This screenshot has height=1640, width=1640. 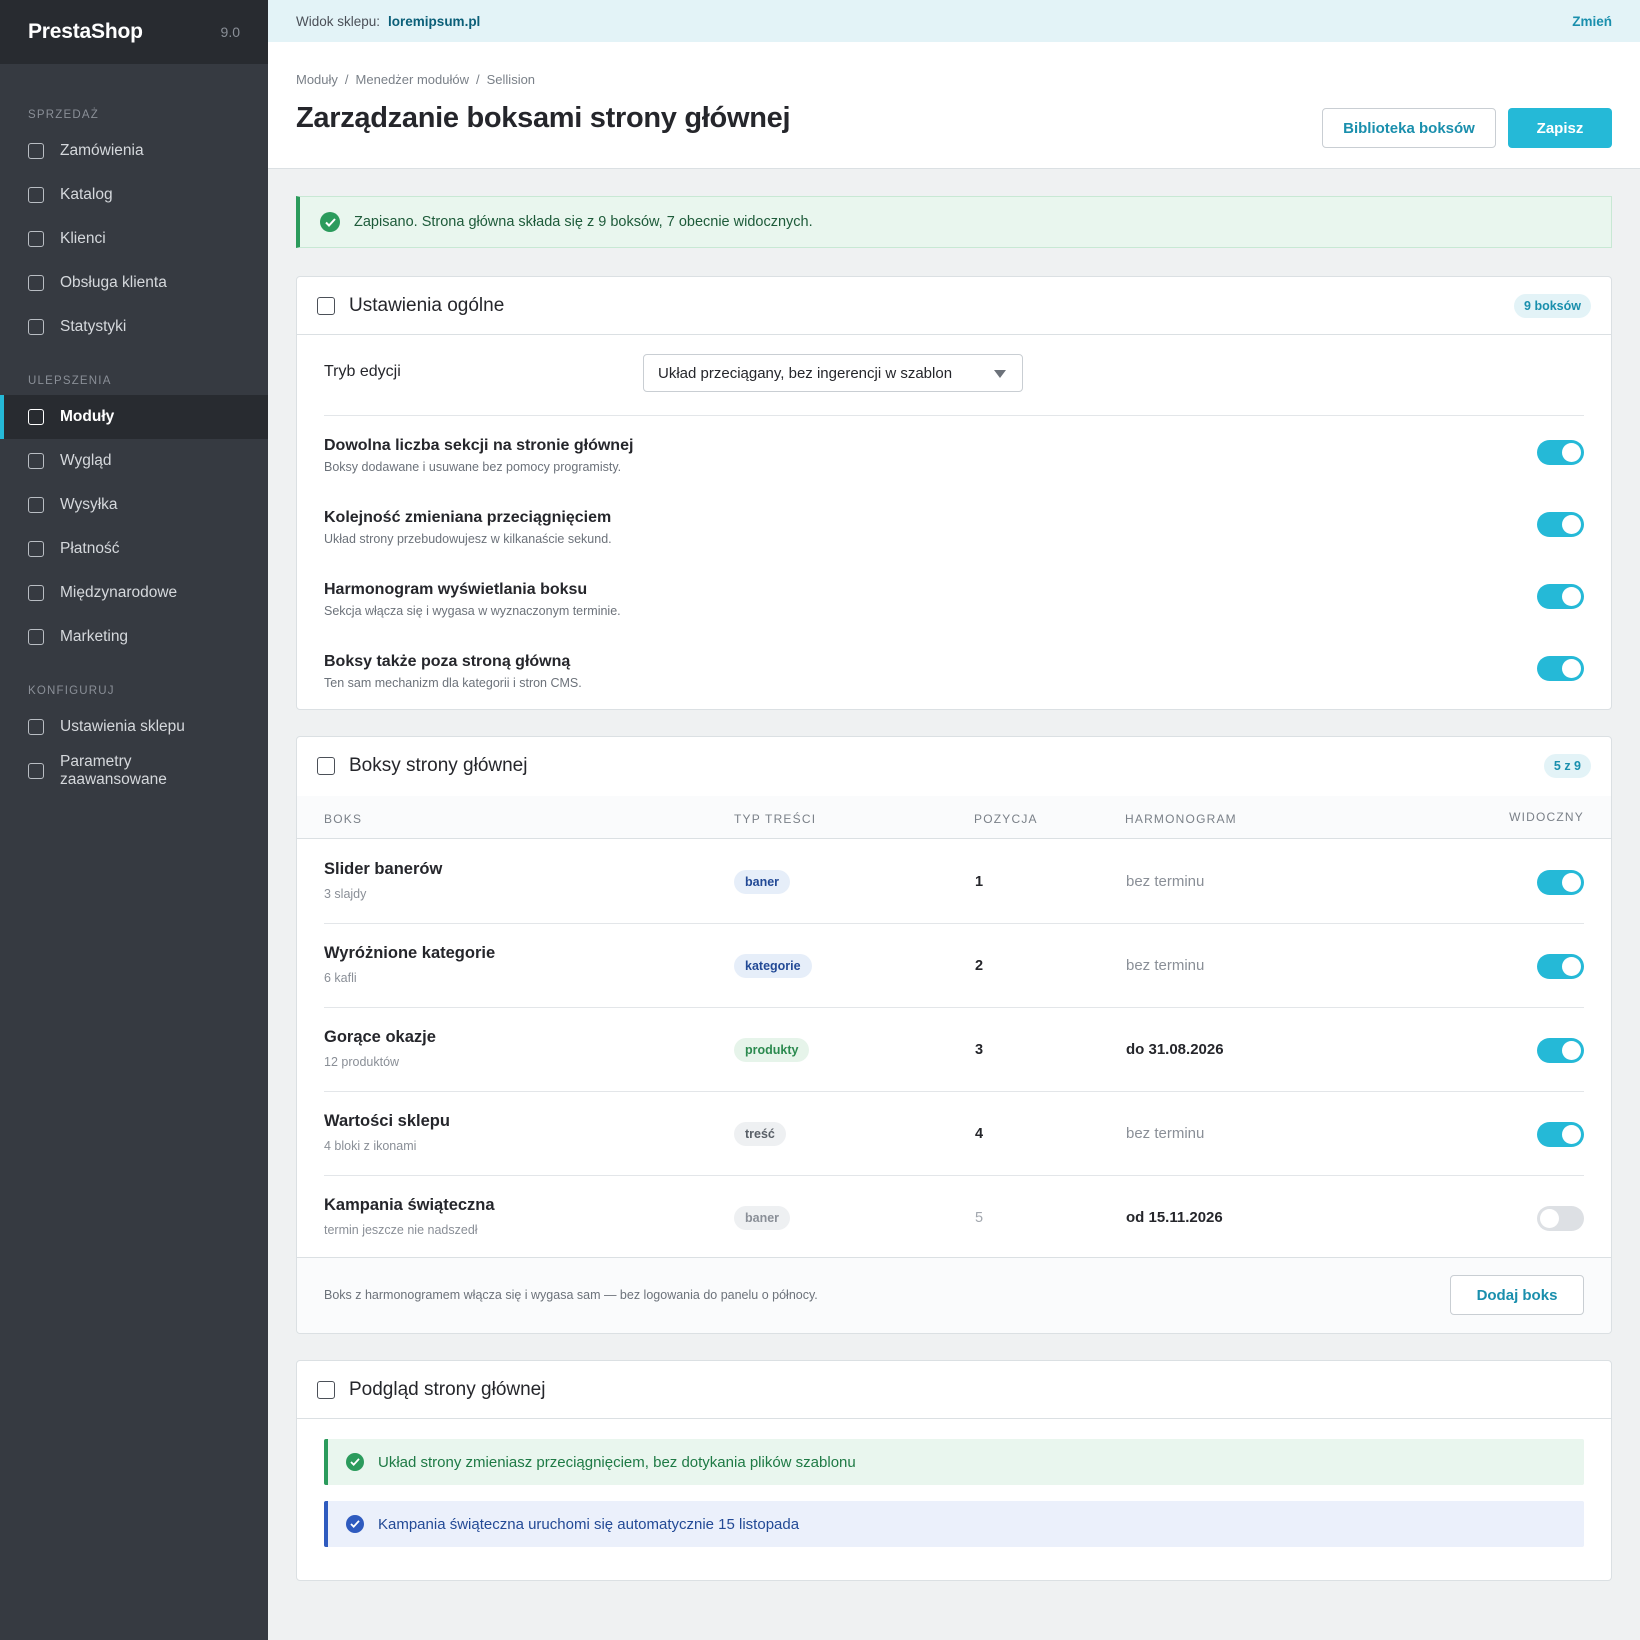 What do you see at coordinates (954, 766) in the screenshot?
I see `card-header: Boksy strony głównej 5 z 9` at bounding box center [954, 766].